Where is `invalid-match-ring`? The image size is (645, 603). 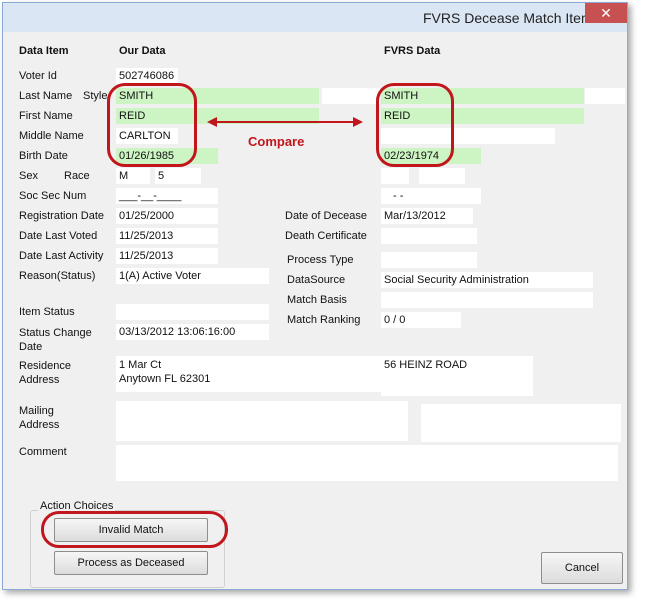
invalid-match-ring is located at coordinates (134, 529).